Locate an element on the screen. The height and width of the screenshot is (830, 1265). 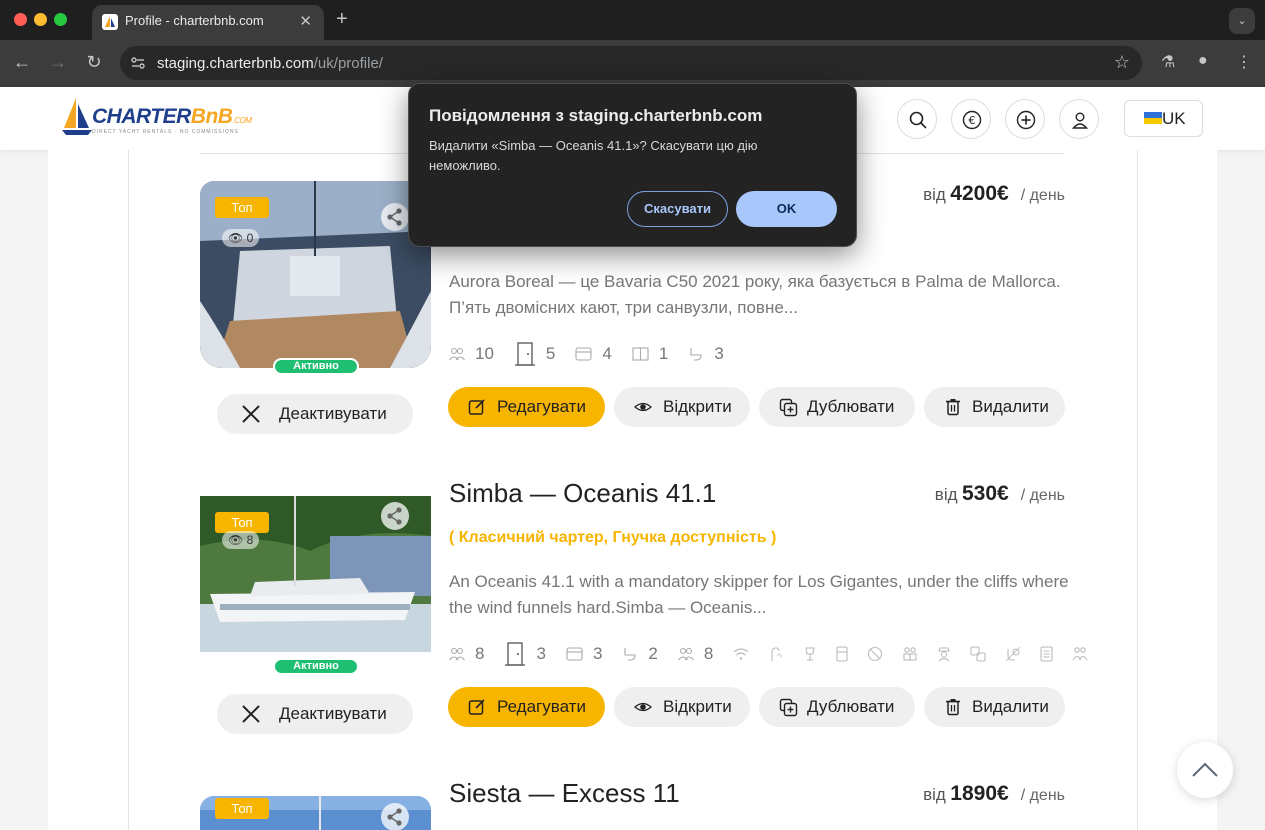
wardrobe-icon is located at coordinates (640, 354).